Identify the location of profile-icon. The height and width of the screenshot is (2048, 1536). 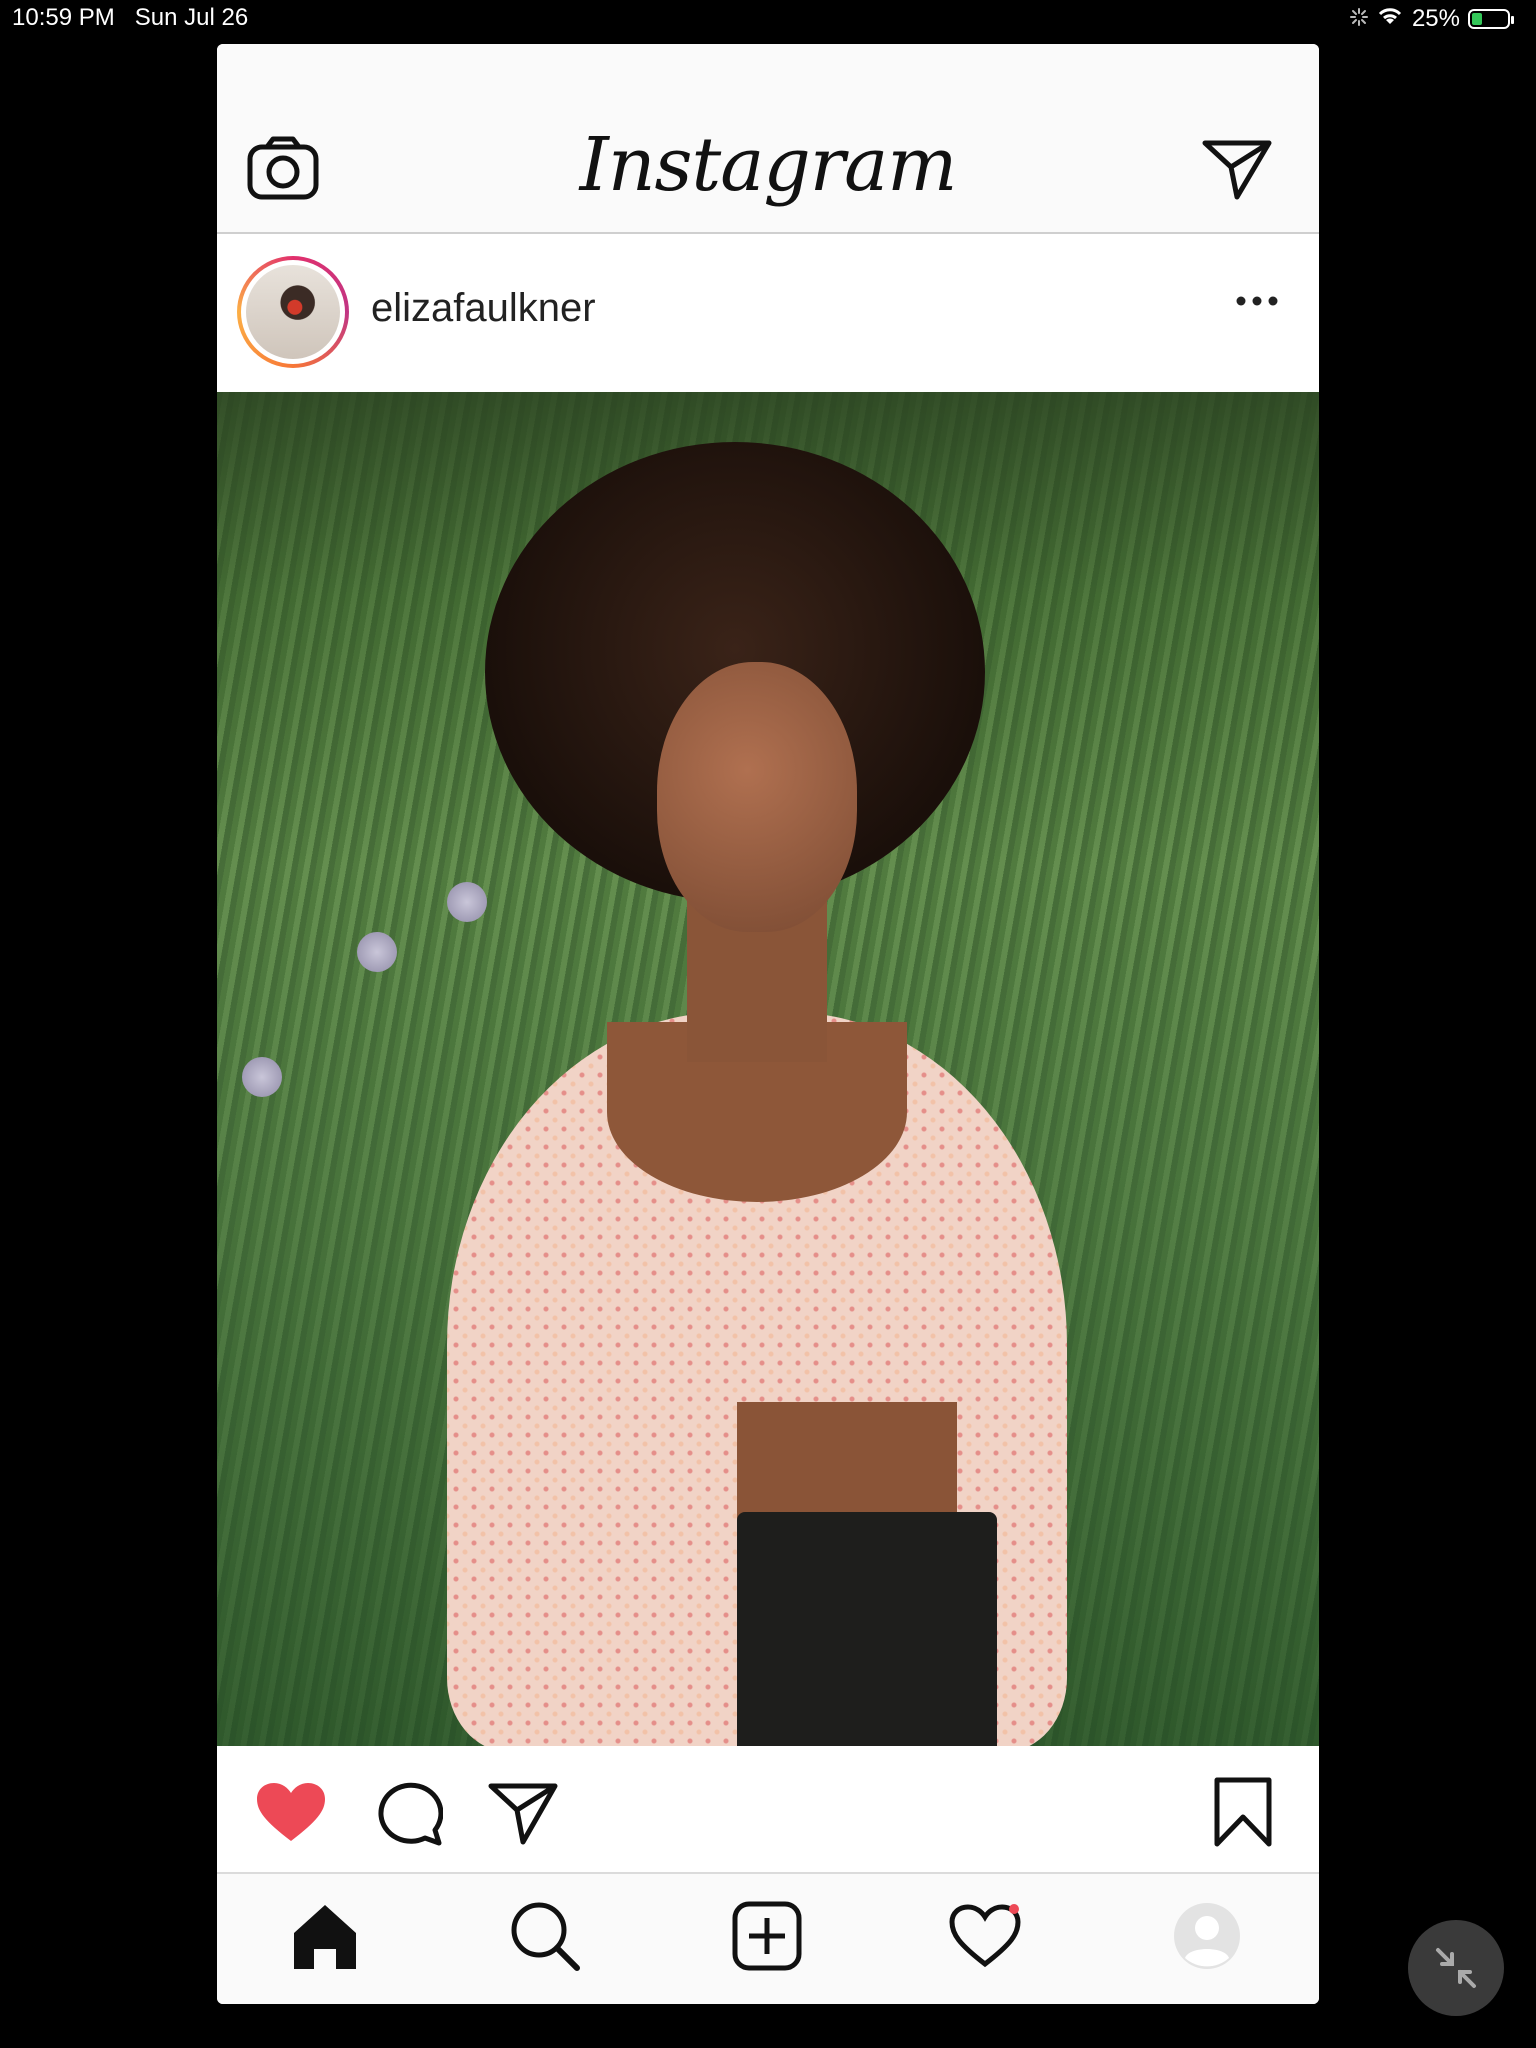
(1207, 1936).